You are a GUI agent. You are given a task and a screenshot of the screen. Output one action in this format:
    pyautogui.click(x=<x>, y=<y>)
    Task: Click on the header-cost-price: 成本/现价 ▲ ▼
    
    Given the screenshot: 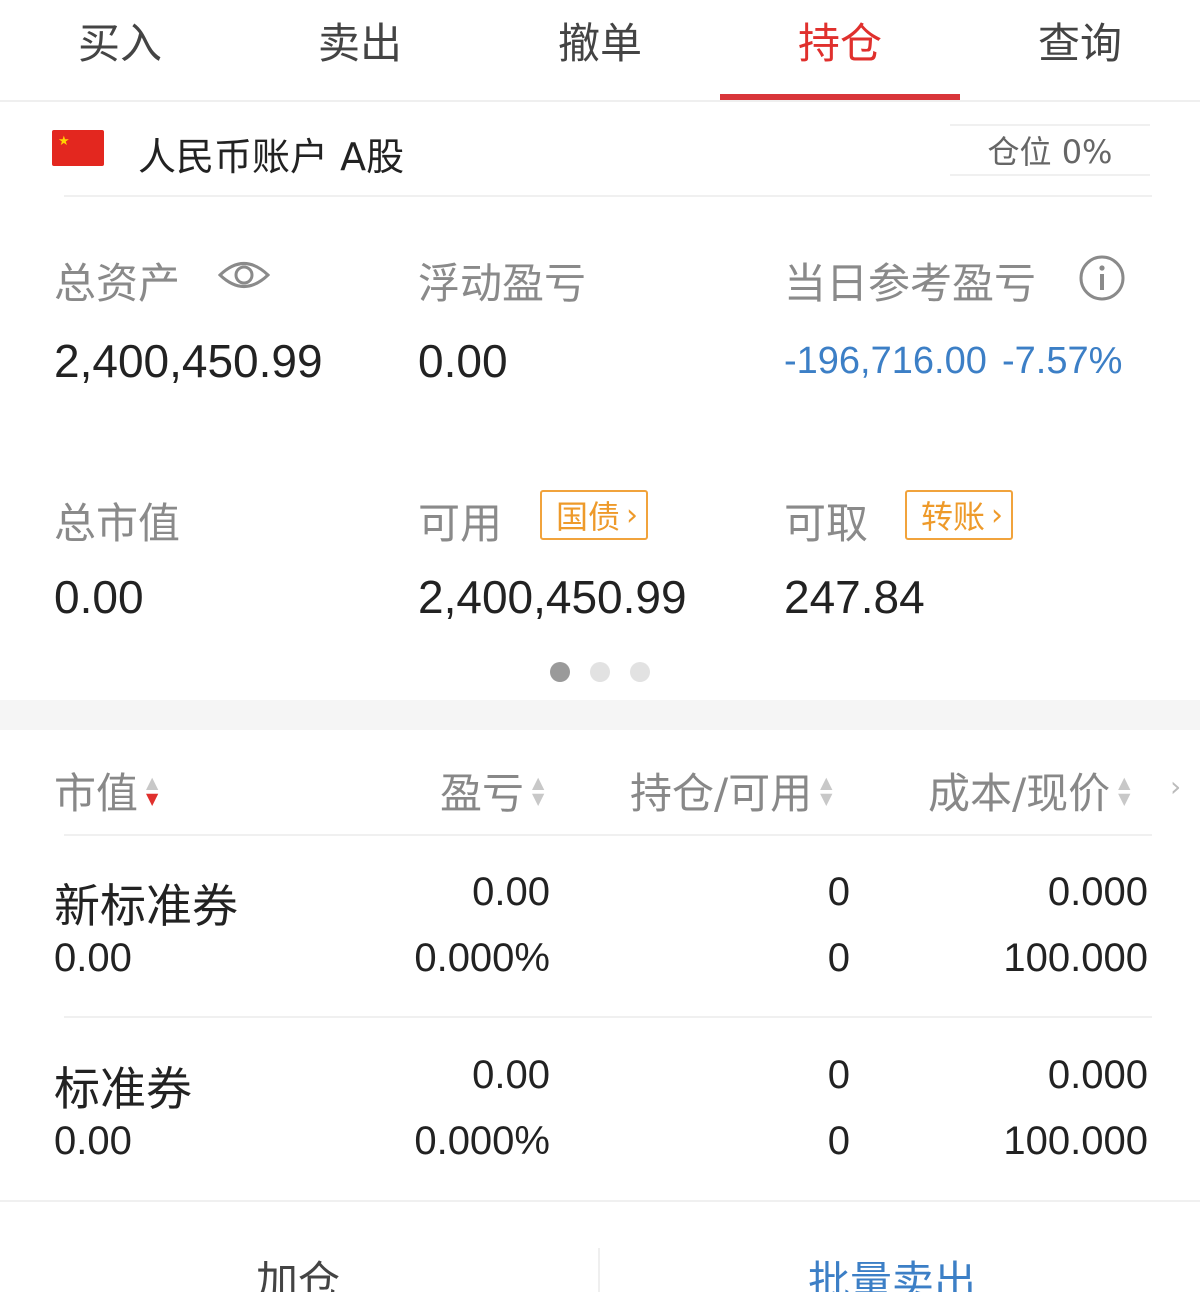 What is the action you would take?
    pyautogui.click(x=1029, y=790)
    